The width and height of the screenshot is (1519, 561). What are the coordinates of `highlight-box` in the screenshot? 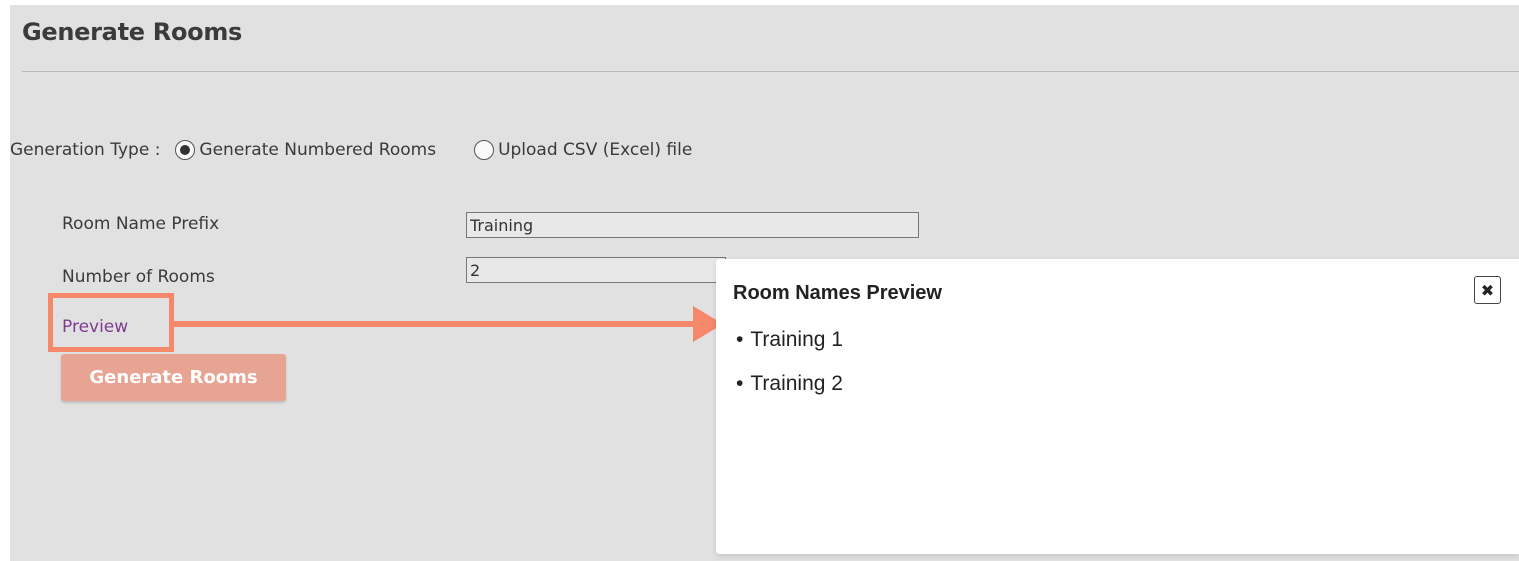 It's located at (111, 322).